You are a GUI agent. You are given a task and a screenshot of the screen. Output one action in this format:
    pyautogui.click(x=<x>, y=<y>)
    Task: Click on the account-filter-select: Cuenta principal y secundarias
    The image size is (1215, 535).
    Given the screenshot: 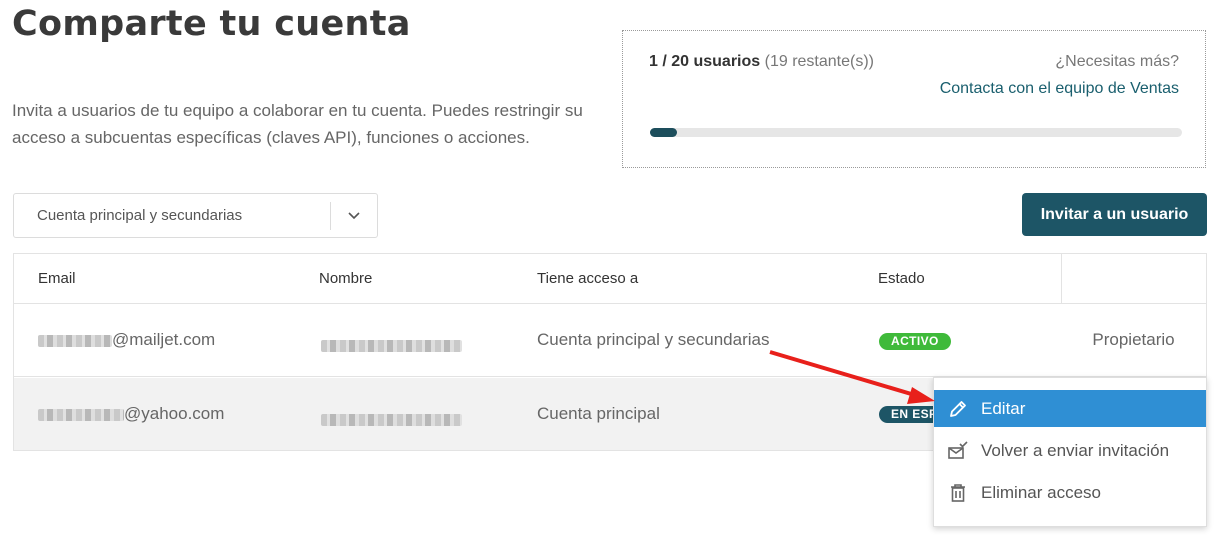 What is the action you would take?
    pyautogui.click(x=195, y=215)
    